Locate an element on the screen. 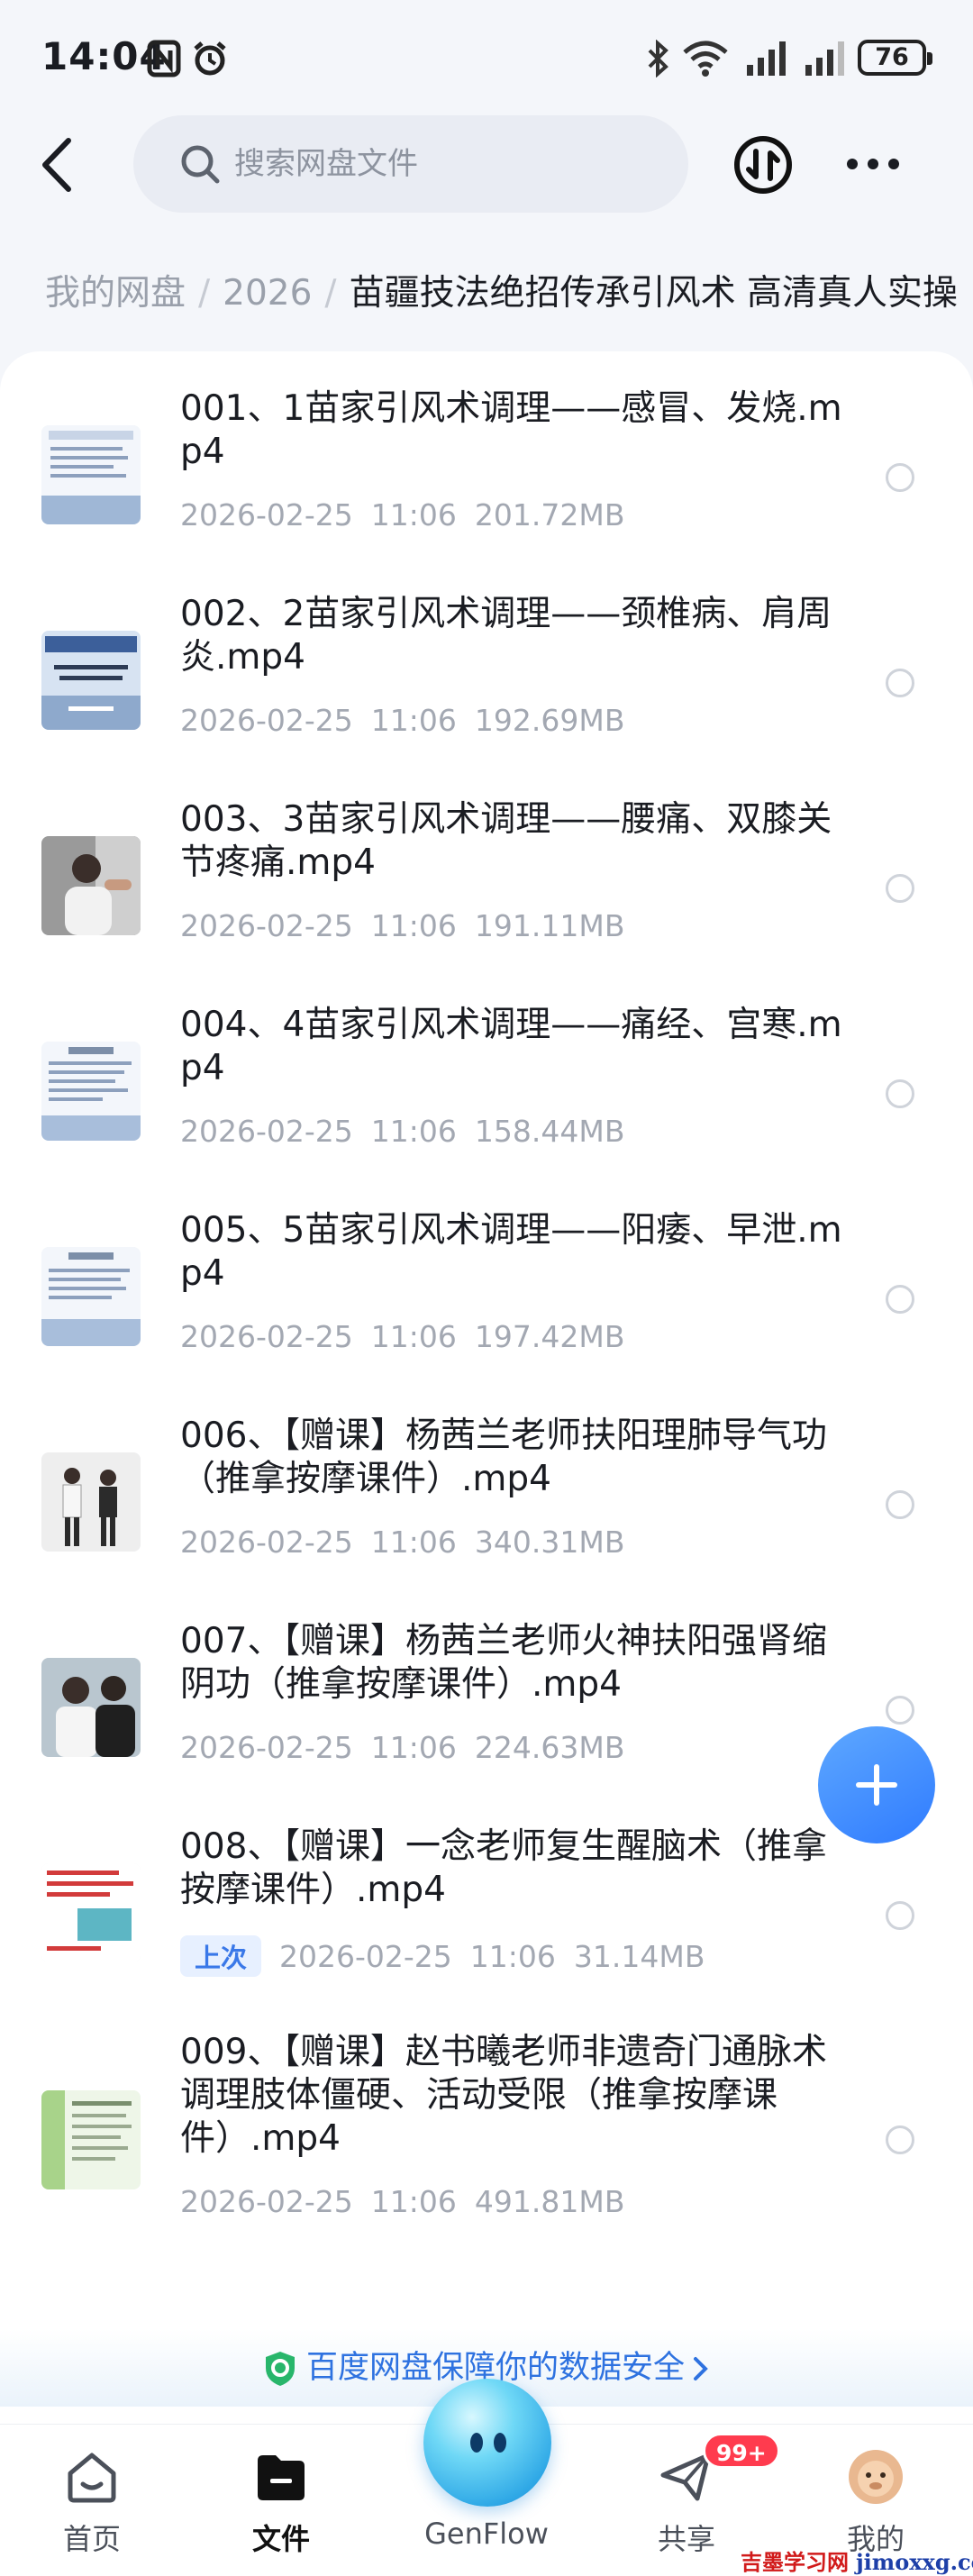 Image resolution: width=973 pixels, height=2576 pixels. search-bar is located at coordinates (411, 164).